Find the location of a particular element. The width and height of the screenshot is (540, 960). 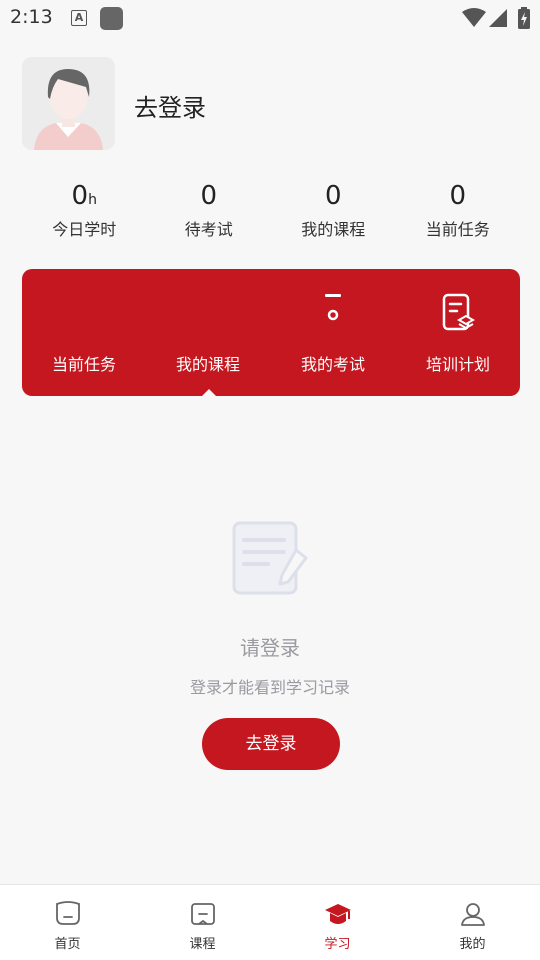

tab-current-tasks: 当前任务 is located at coordinates (84, 332).